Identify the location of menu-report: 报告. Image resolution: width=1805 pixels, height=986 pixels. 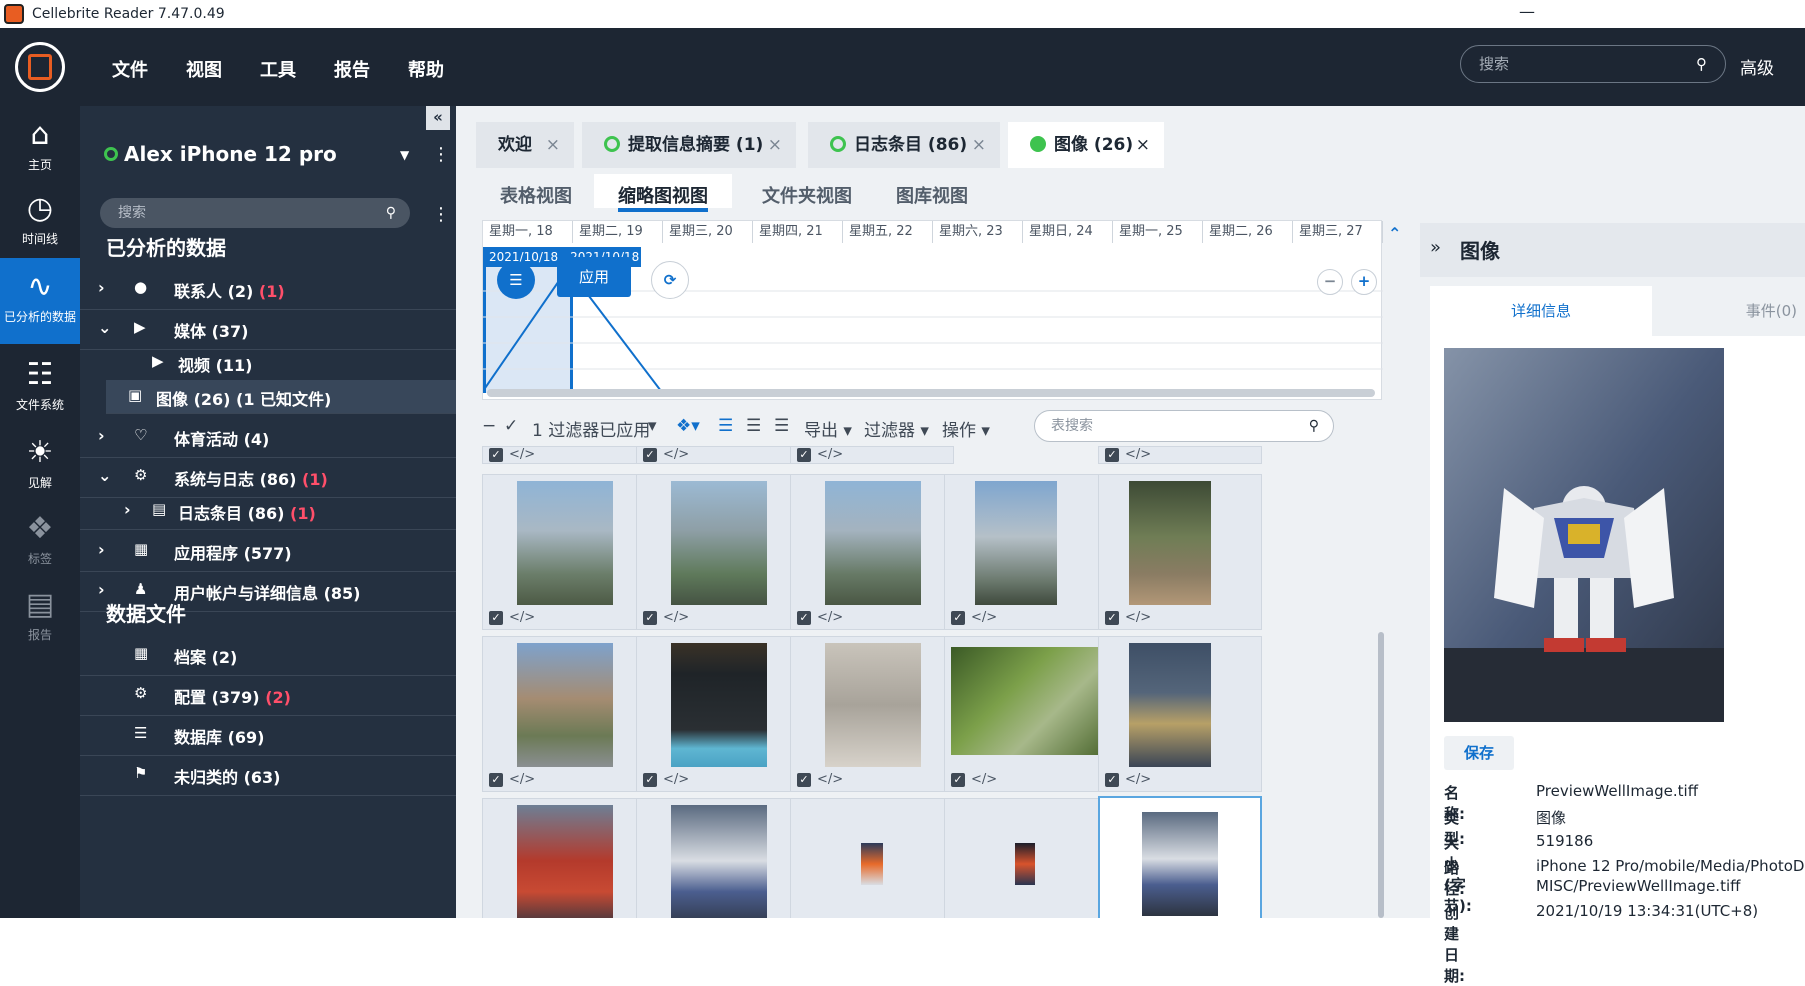
(352, 69).